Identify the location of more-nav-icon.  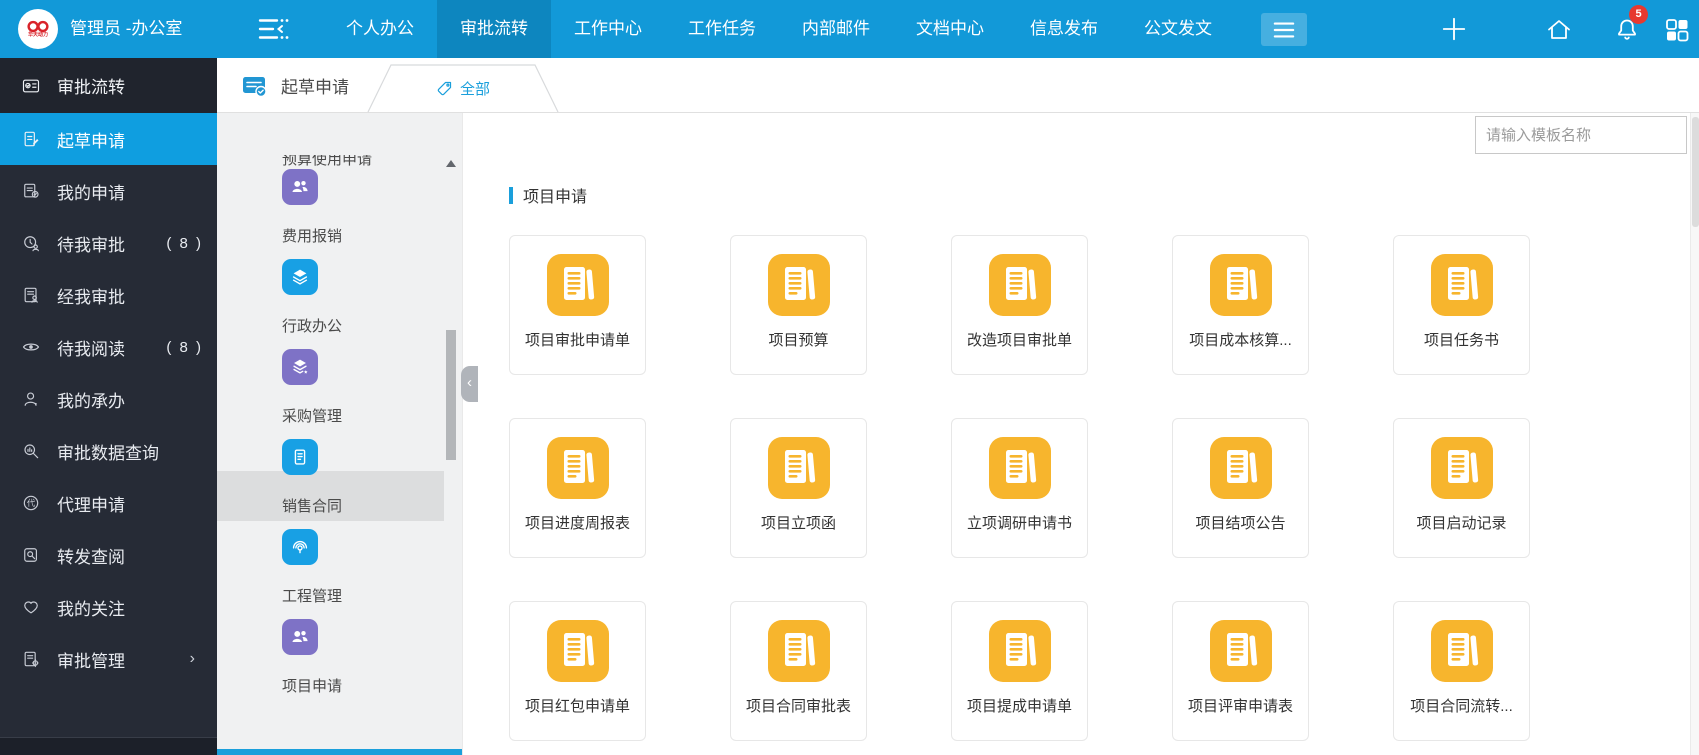
(1284, 29).